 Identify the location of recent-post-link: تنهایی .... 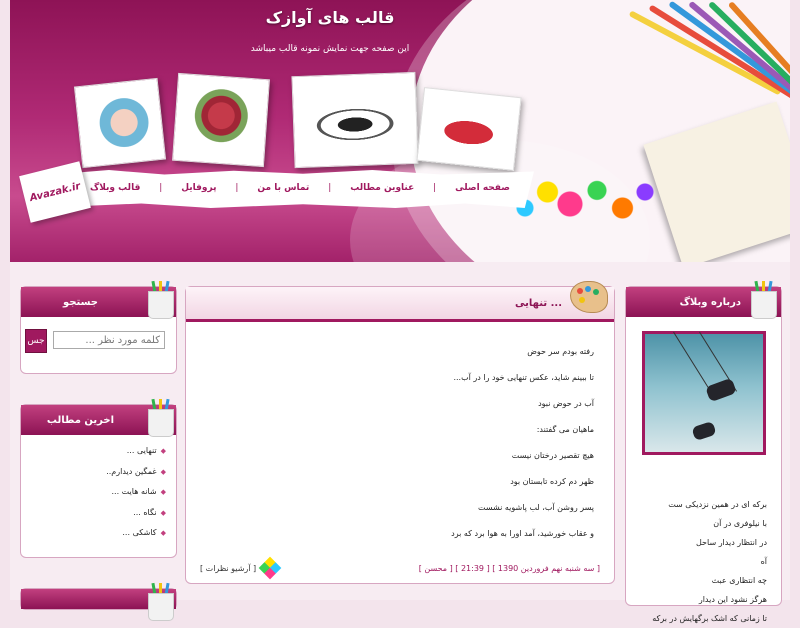
(93, 451).